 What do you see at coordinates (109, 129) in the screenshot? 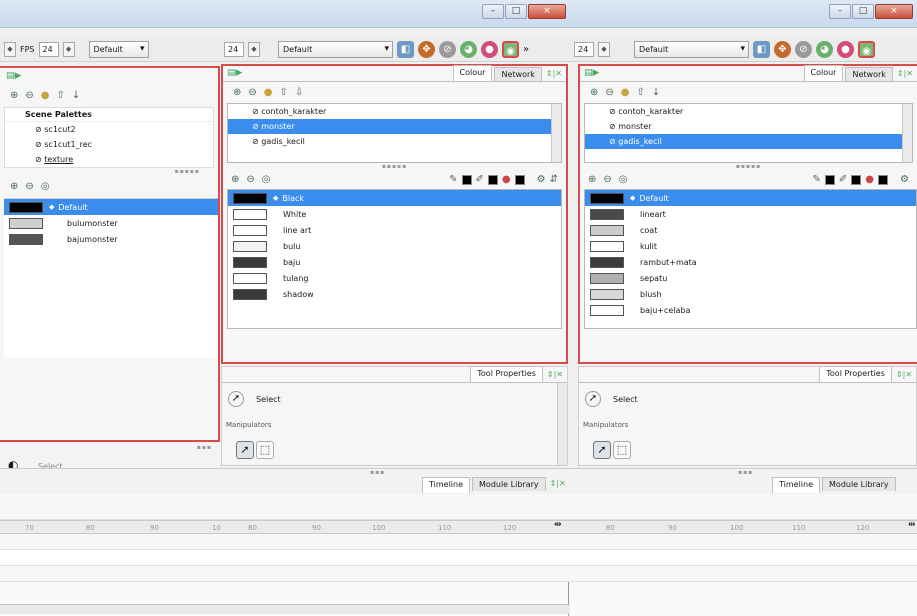
I see `scene-palette-item: ⊘ sc1cut2` at bounding box center [109, 129].